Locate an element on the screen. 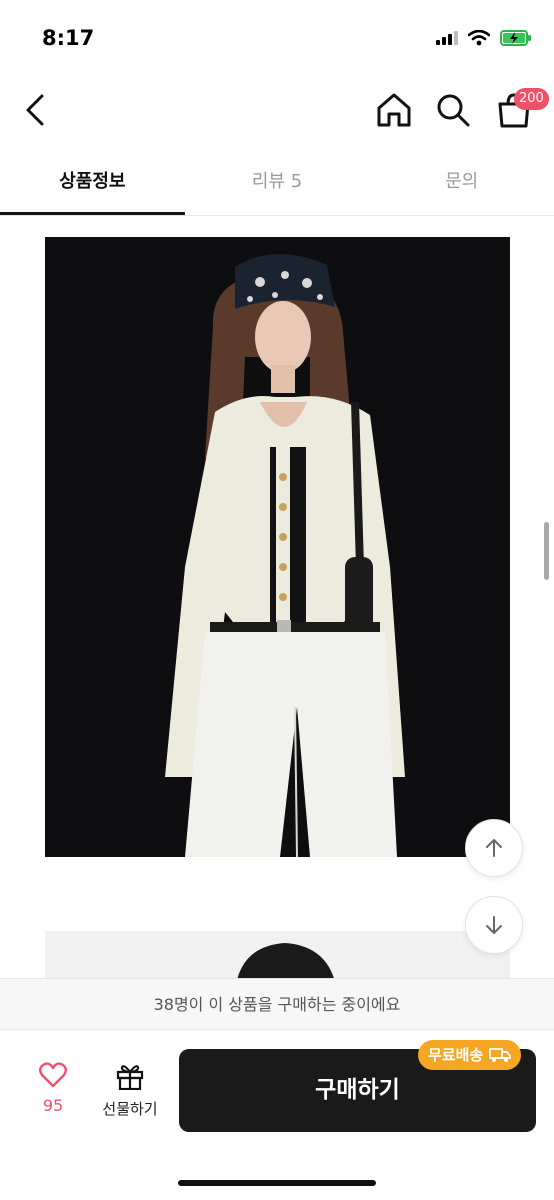 The width and height of the screenshot is (554, 1200). home-icon is located at coordinates (394, 110).